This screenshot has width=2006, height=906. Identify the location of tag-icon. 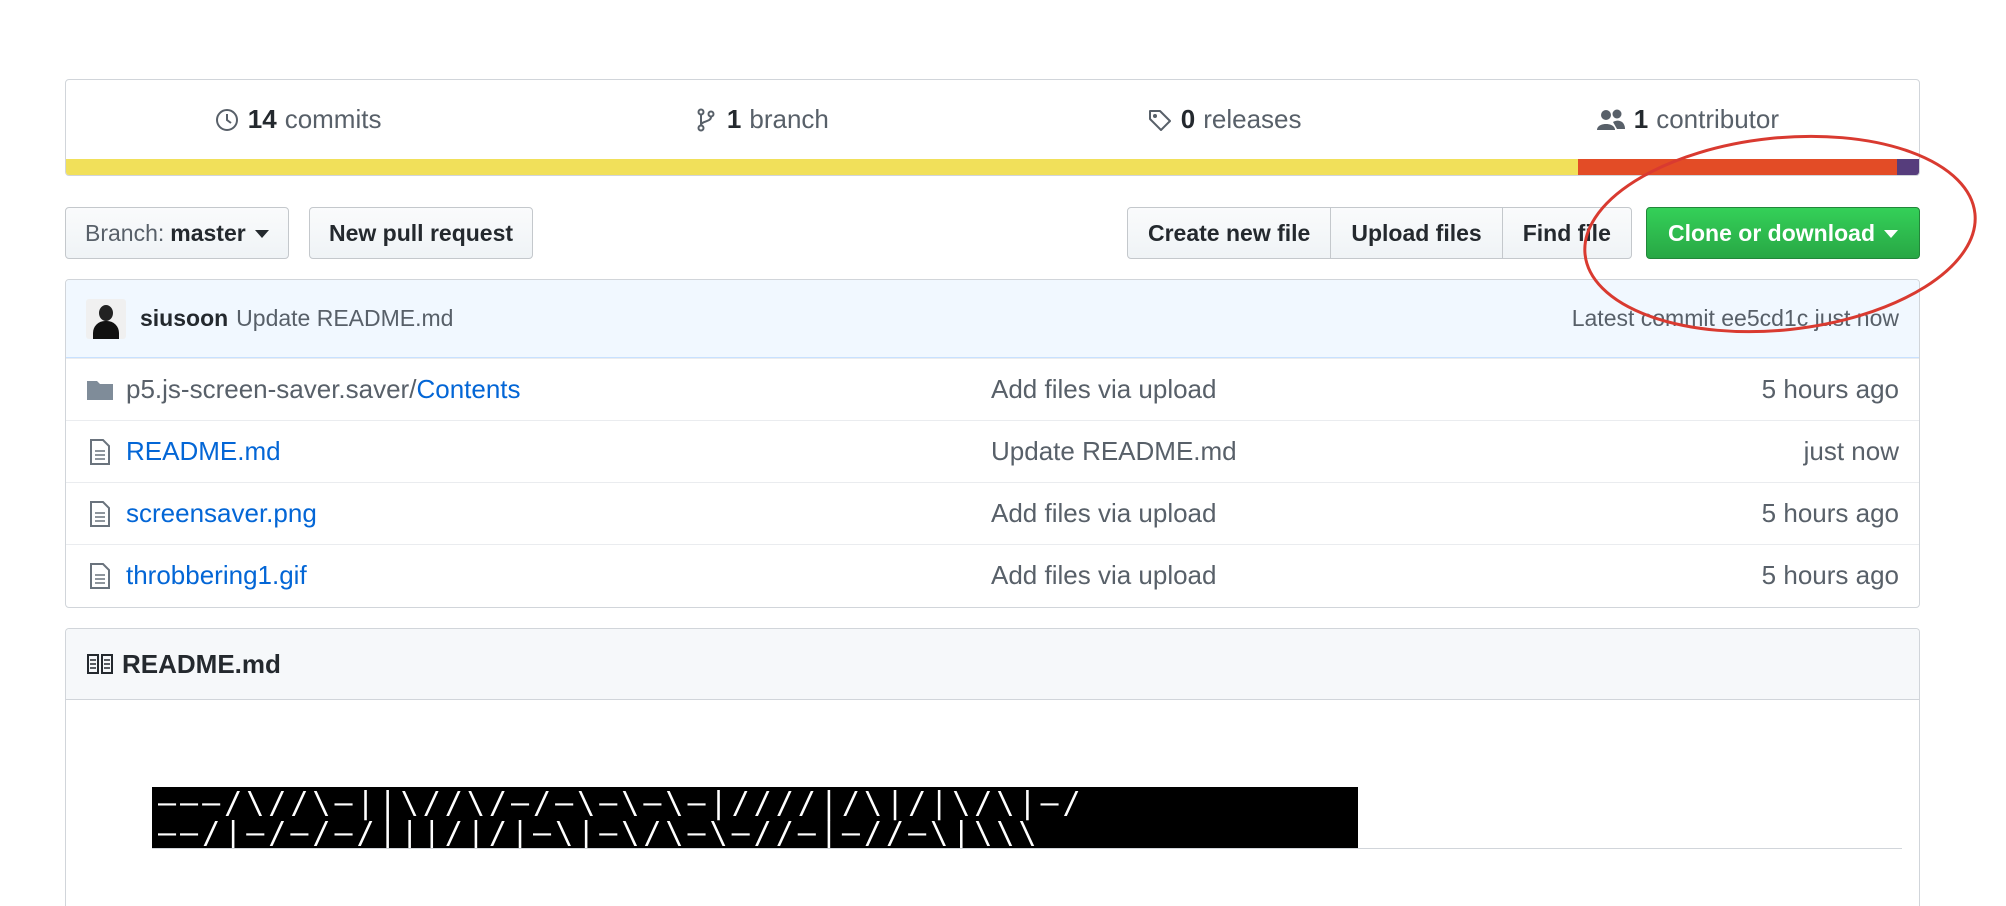
(1159, 120).